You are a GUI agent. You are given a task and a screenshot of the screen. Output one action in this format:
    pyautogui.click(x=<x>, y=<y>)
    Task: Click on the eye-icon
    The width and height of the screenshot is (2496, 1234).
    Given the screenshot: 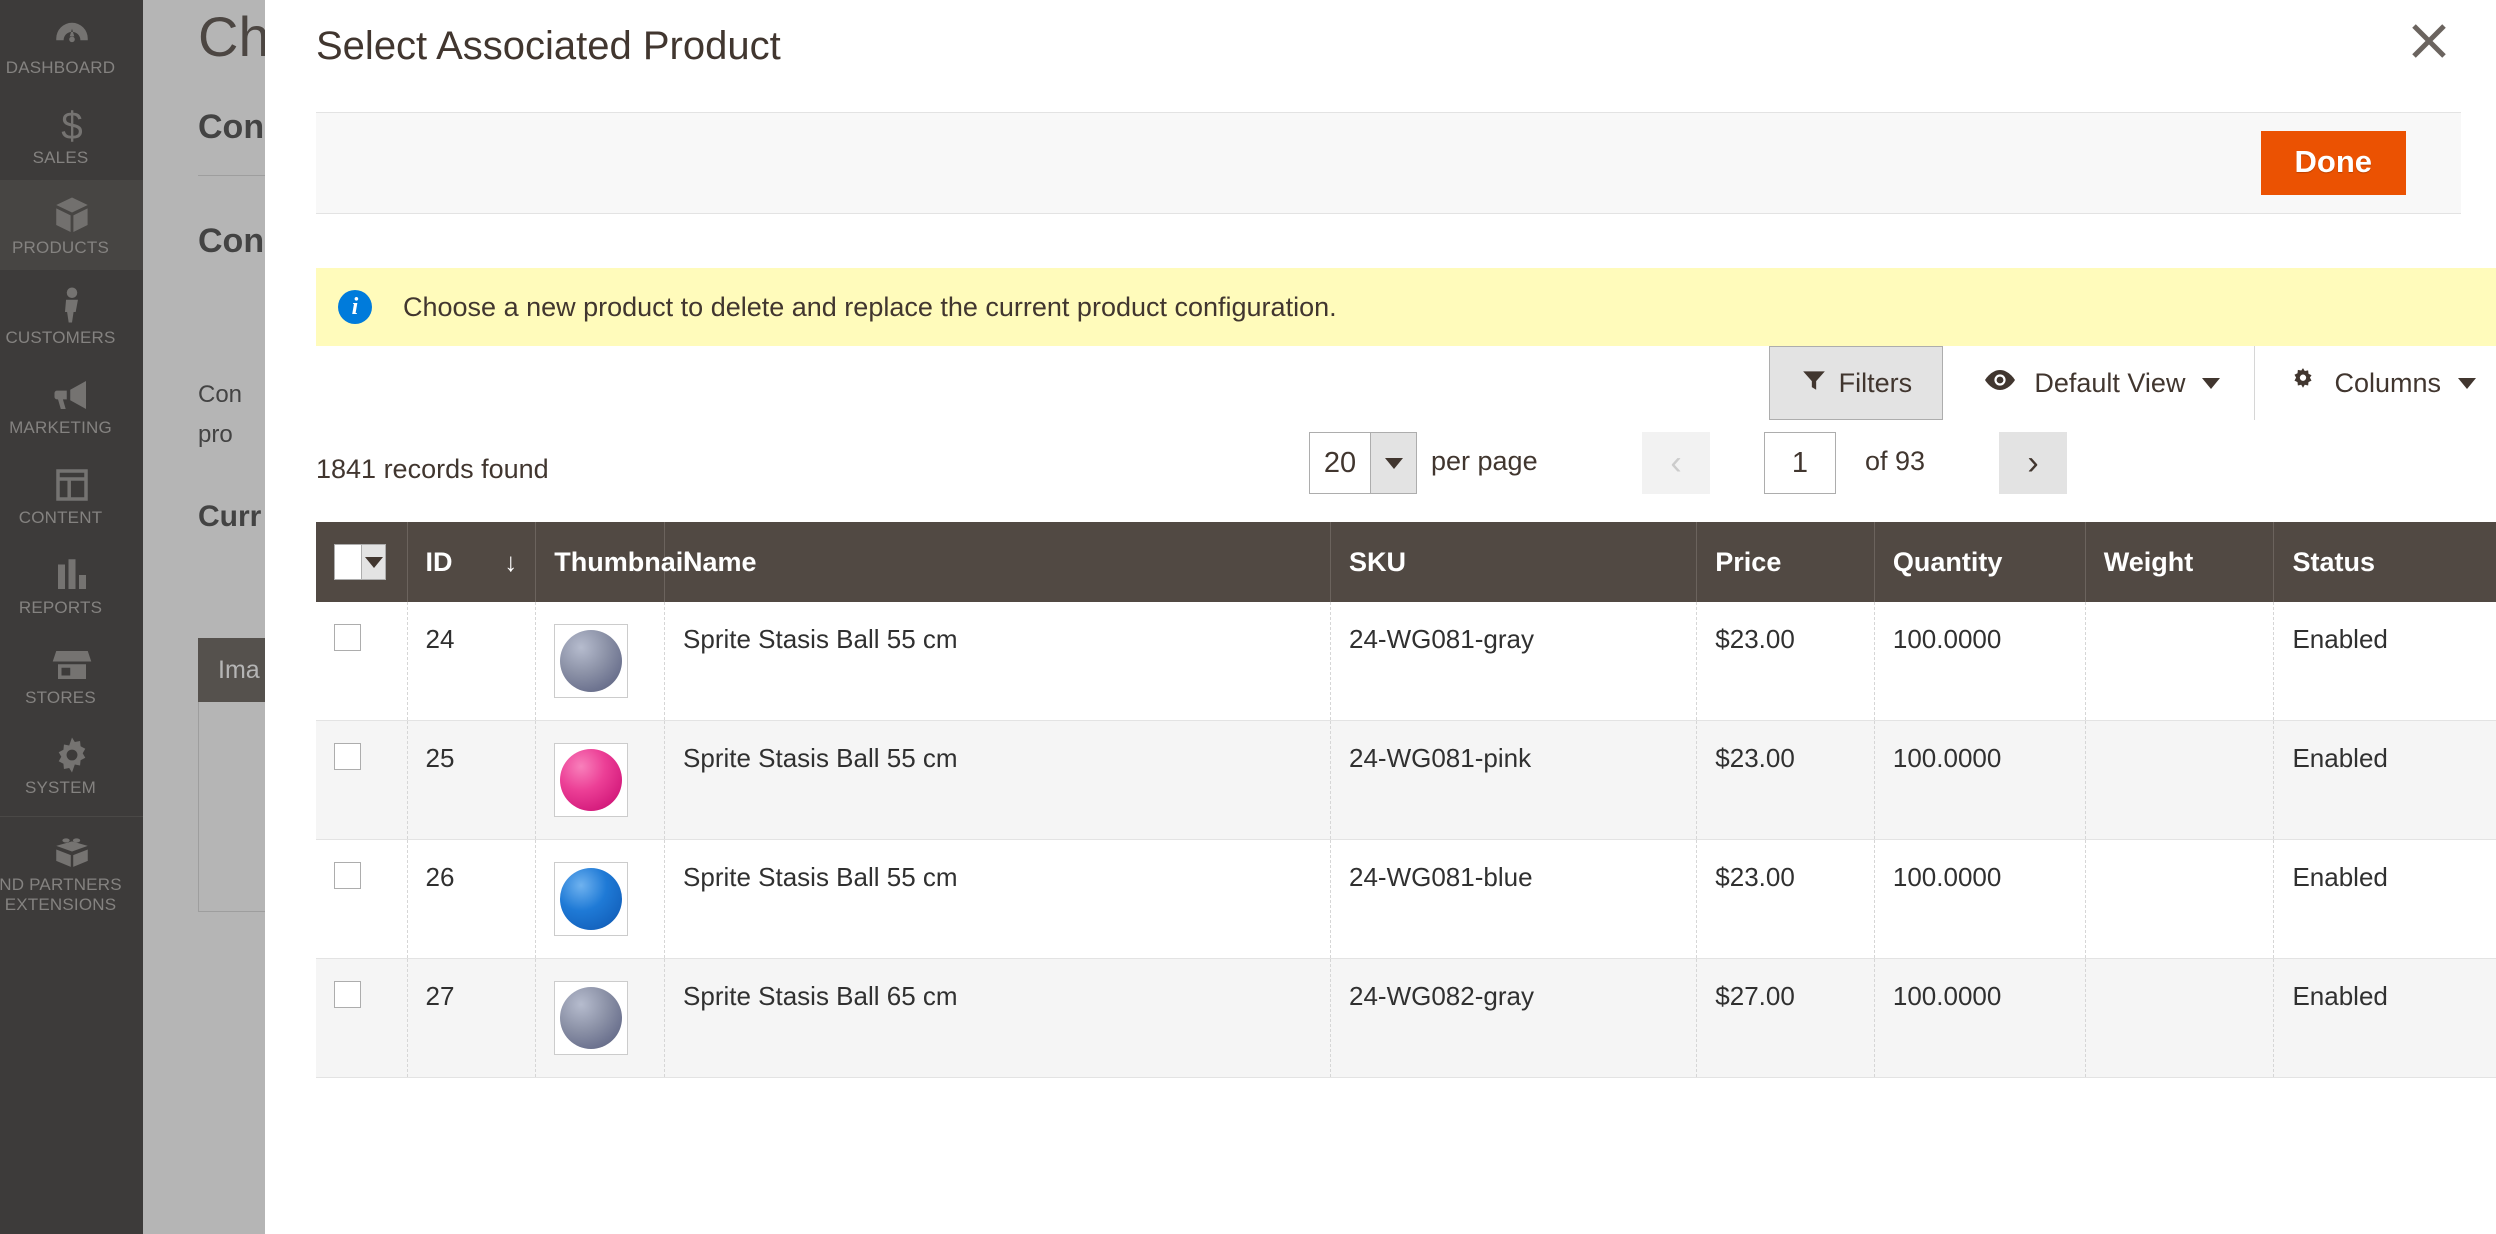 What is the action you would take?
    pyautogui.click(x=2000, y=383)
    